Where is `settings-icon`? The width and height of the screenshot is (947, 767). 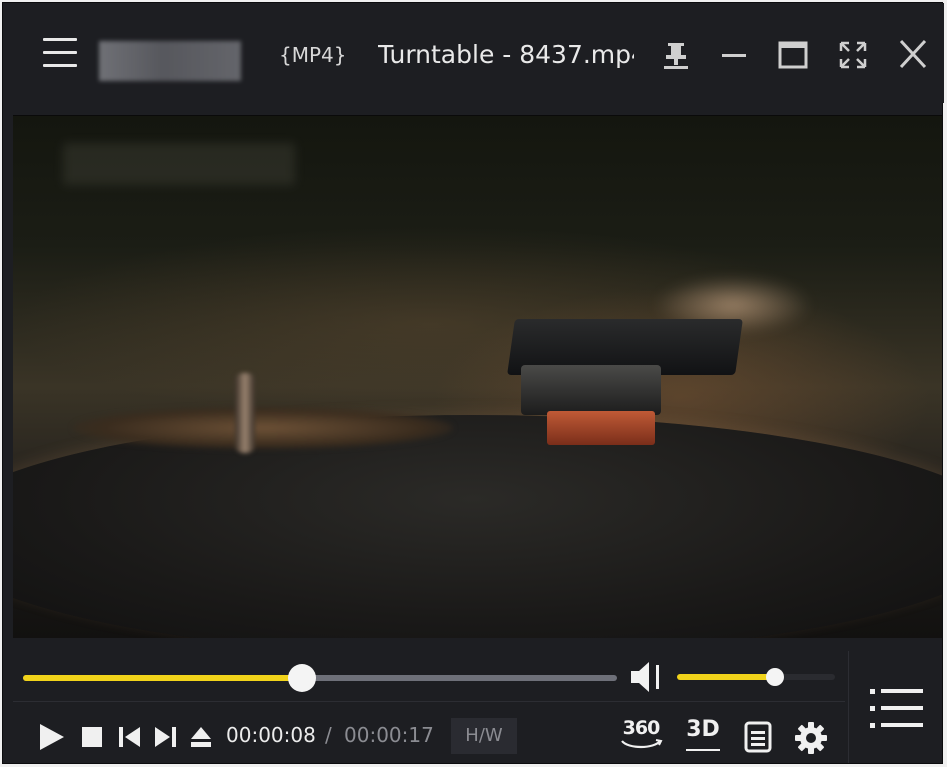
settings-icon is located at coordinates (811, 738).